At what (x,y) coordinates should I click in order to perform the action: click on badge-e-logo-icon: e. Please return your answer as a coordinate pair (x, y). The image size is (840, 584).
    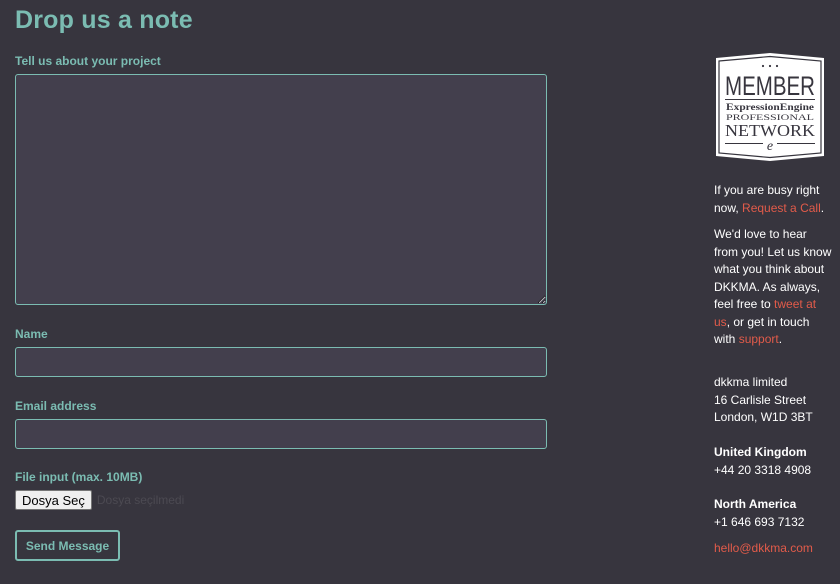
    Looking at the image, I should click on (770, 146).